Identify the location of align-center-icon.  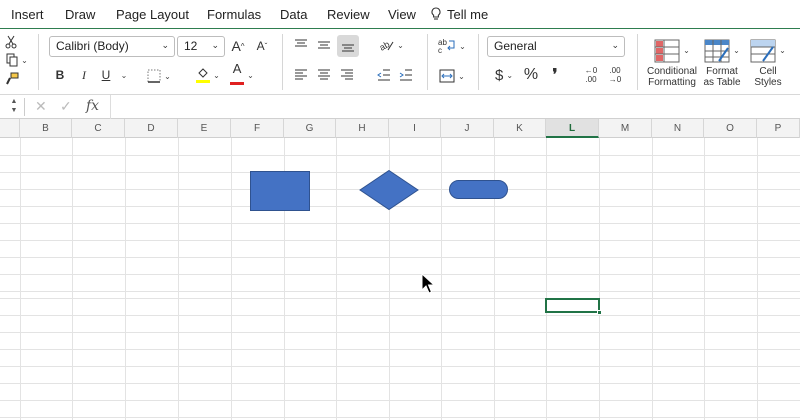
(324, 75).